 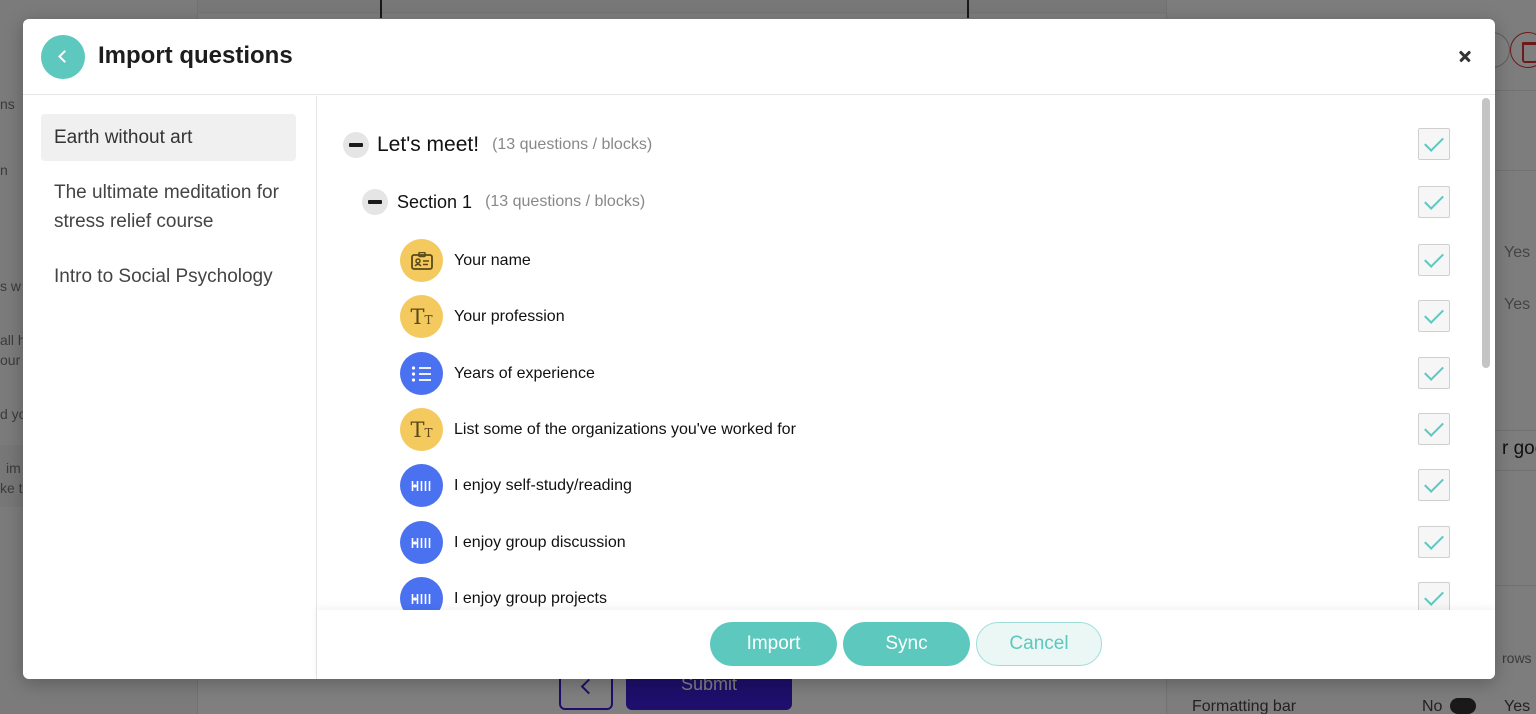 I want to click on import-button: Import, so click(x=773, y=644).